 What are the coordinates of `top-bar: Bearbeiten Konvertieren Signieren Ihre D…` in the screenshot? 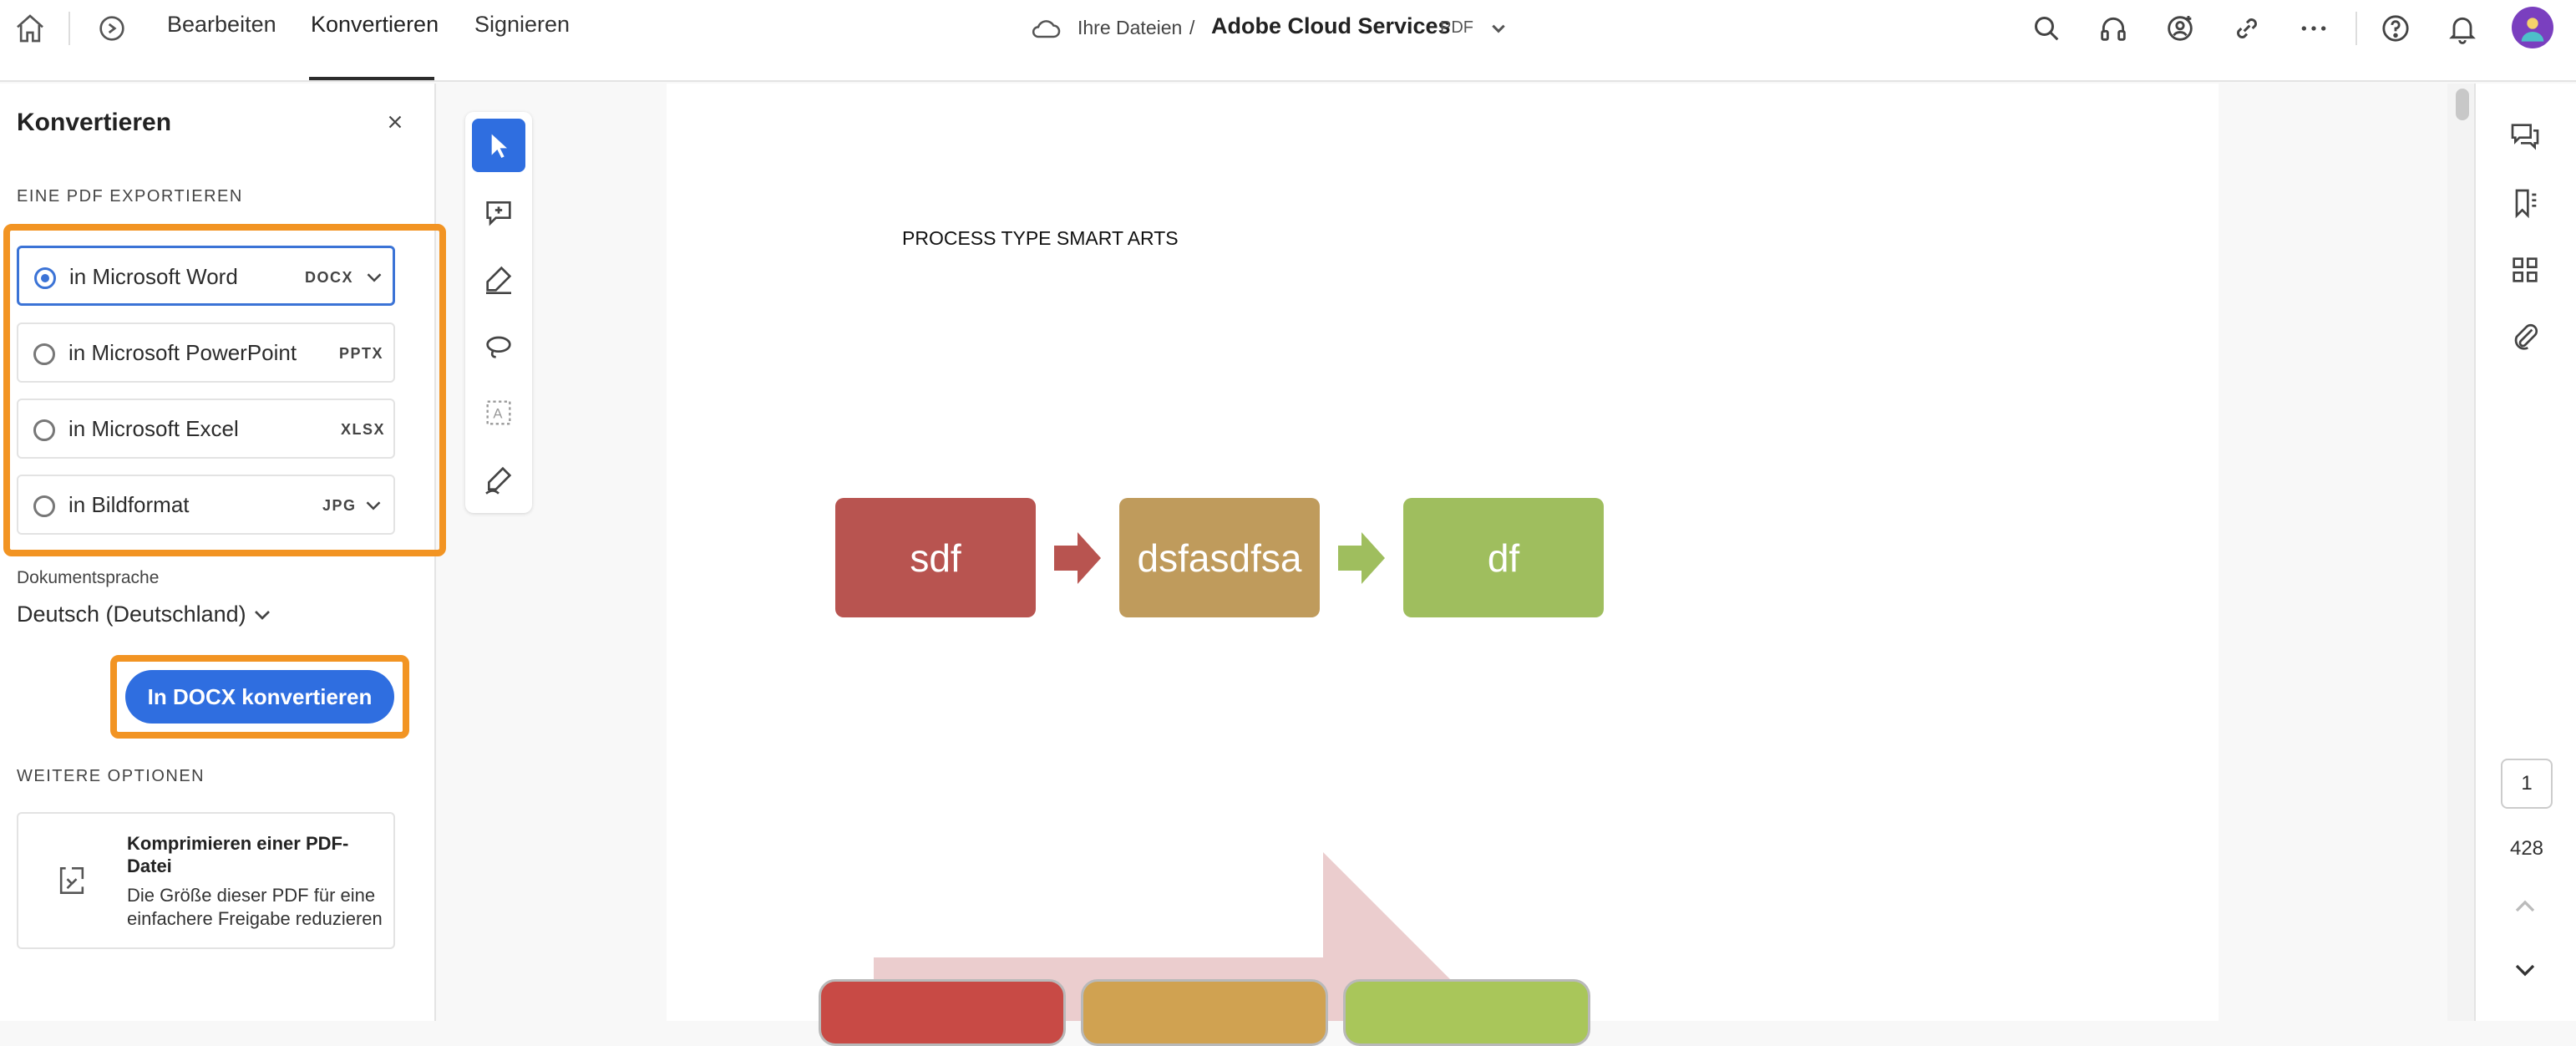 It's located at (1288, 41).